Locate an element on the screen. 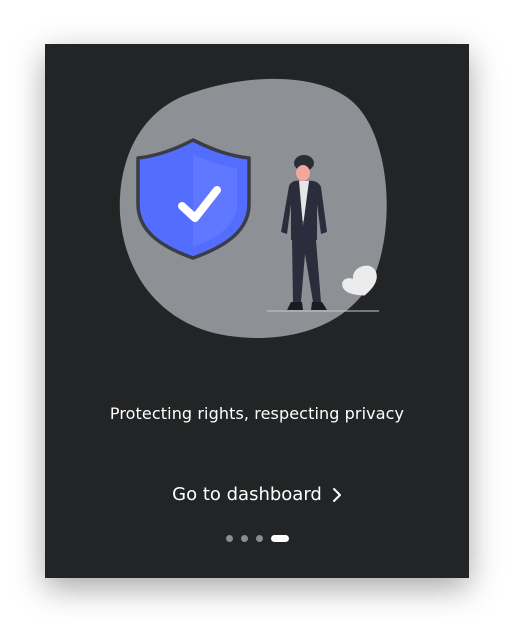 The height and width of the screenshot is (638, 528). go-to-dashboard-button: Go to dashboard is located at coordinates (257, 494).